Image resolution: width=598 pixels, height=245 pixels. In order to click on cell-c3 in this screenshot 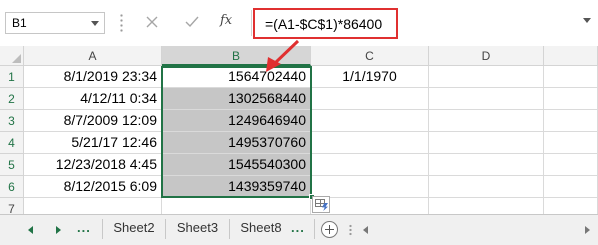, I will do `click(370, 121)`.